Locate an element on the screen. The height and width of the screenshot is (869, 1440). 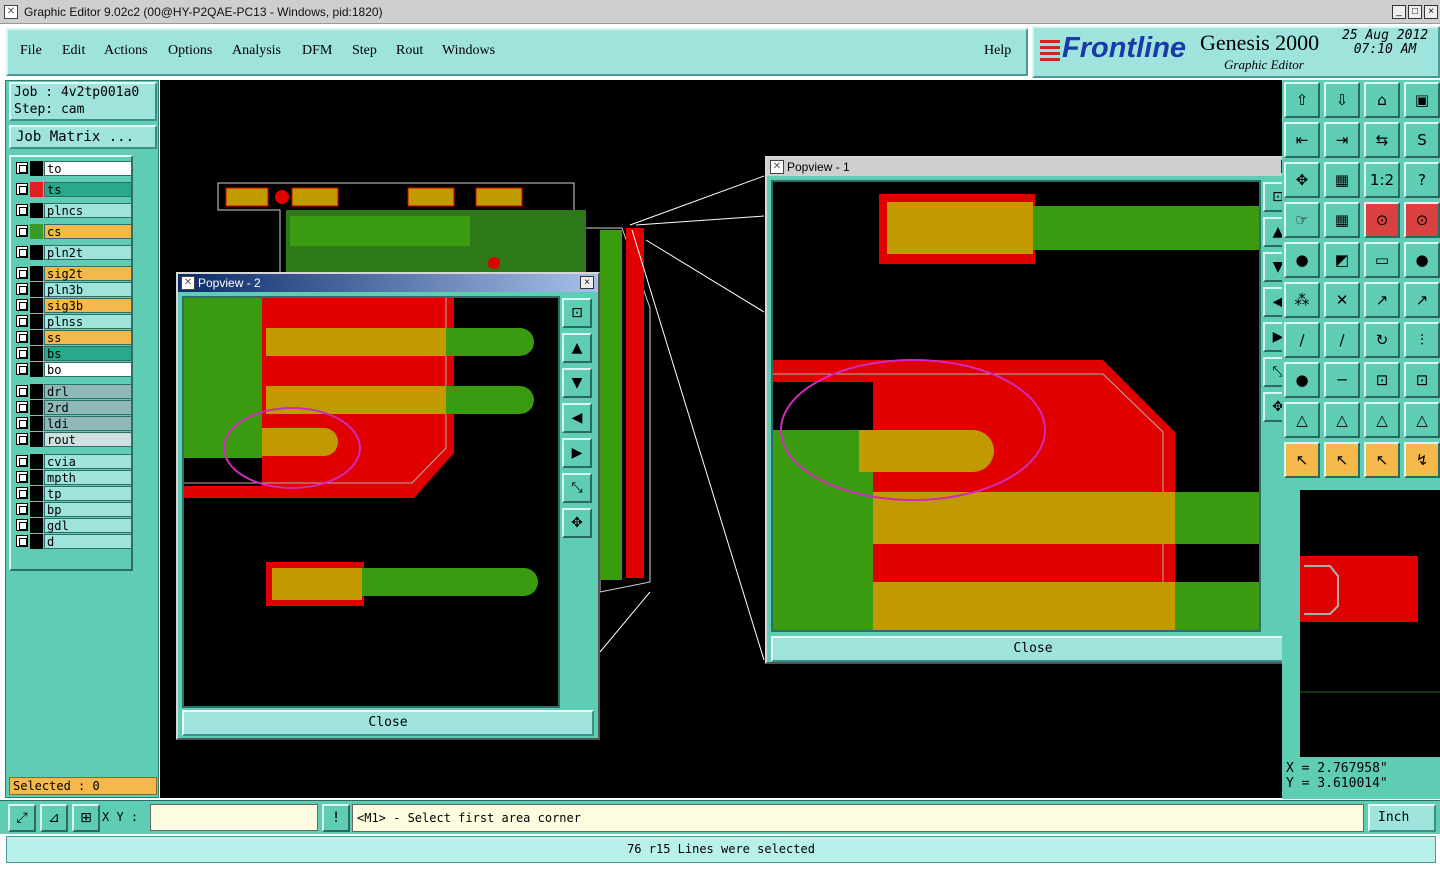
tool-20-icon: ⁂ is located at coordinates (1302, 300).